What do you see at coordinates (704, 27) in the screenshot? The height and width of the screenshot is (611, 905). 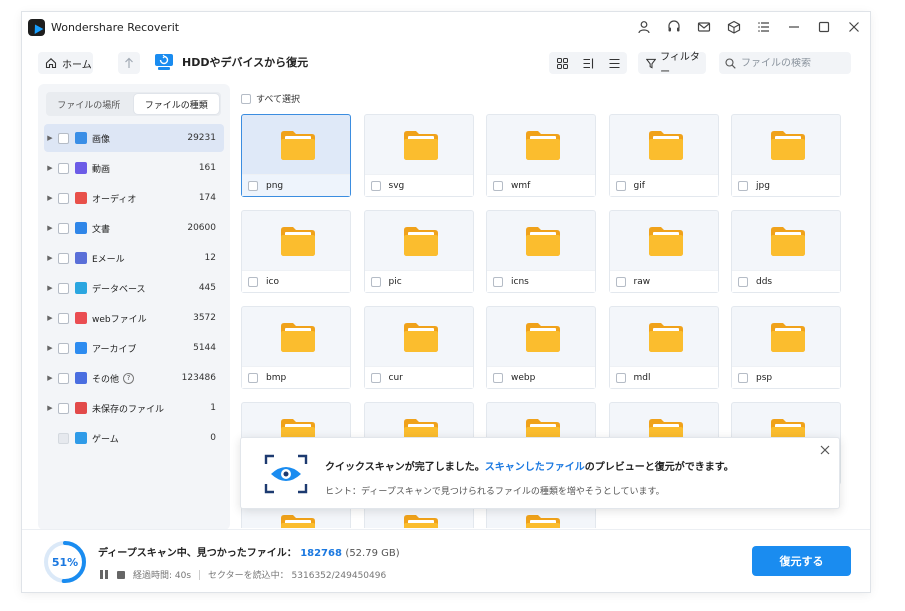 I see `mail-icon` at bounding box center [704, 27].